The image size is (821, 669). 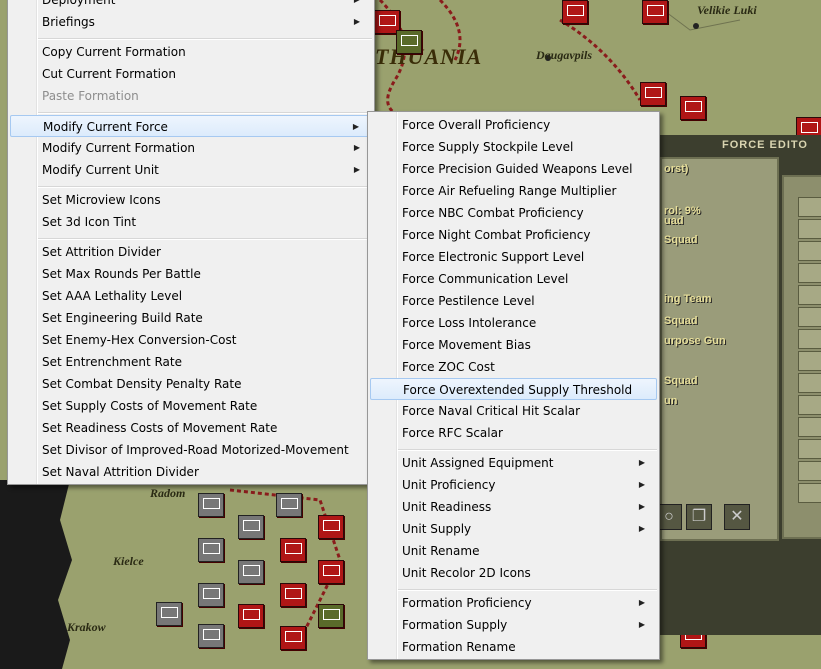 I want to click on menu-item-set-naval-attrition-divider: Set Naval Attrition Divider, so click(x=191, y=472).